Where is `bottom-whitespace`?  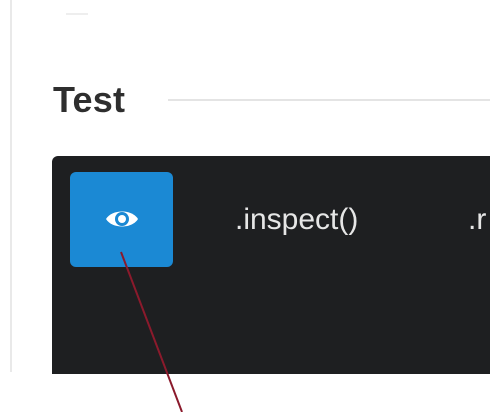
bottom-whitespace is located at coordinates (245, 393).